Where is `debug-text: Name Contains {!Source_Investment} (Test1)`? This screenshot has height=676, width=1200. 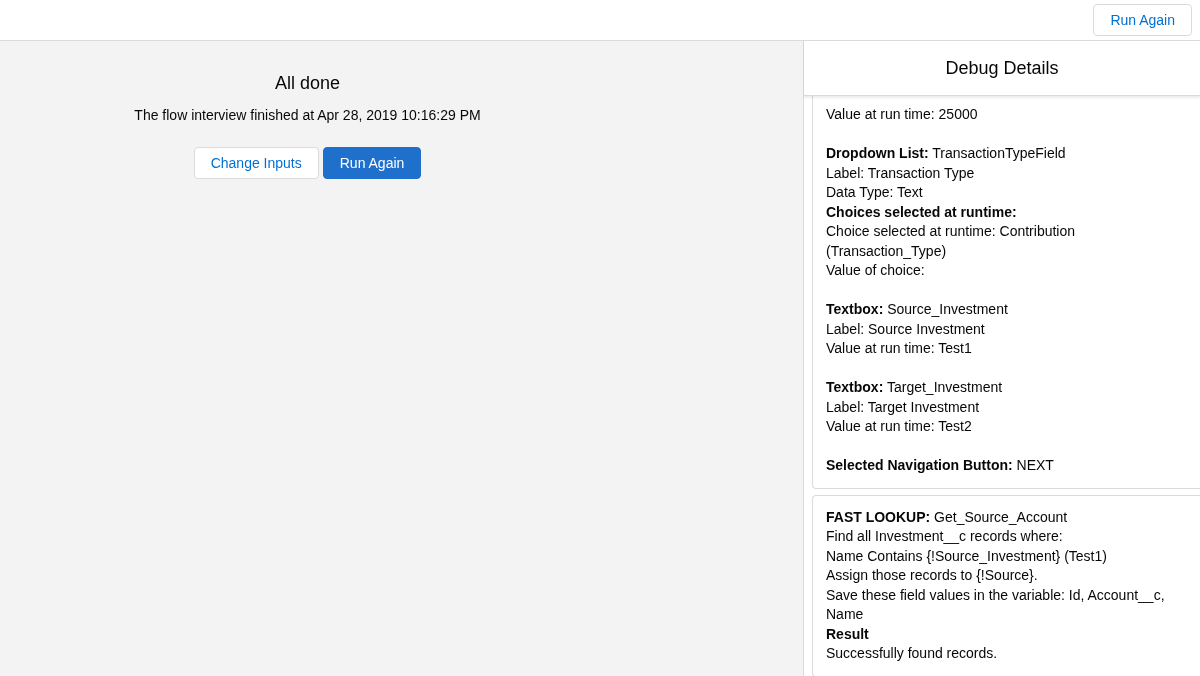 debug-text: Name Contains {!Source_Investment} (Test1) is located at coordinates (967, 556).